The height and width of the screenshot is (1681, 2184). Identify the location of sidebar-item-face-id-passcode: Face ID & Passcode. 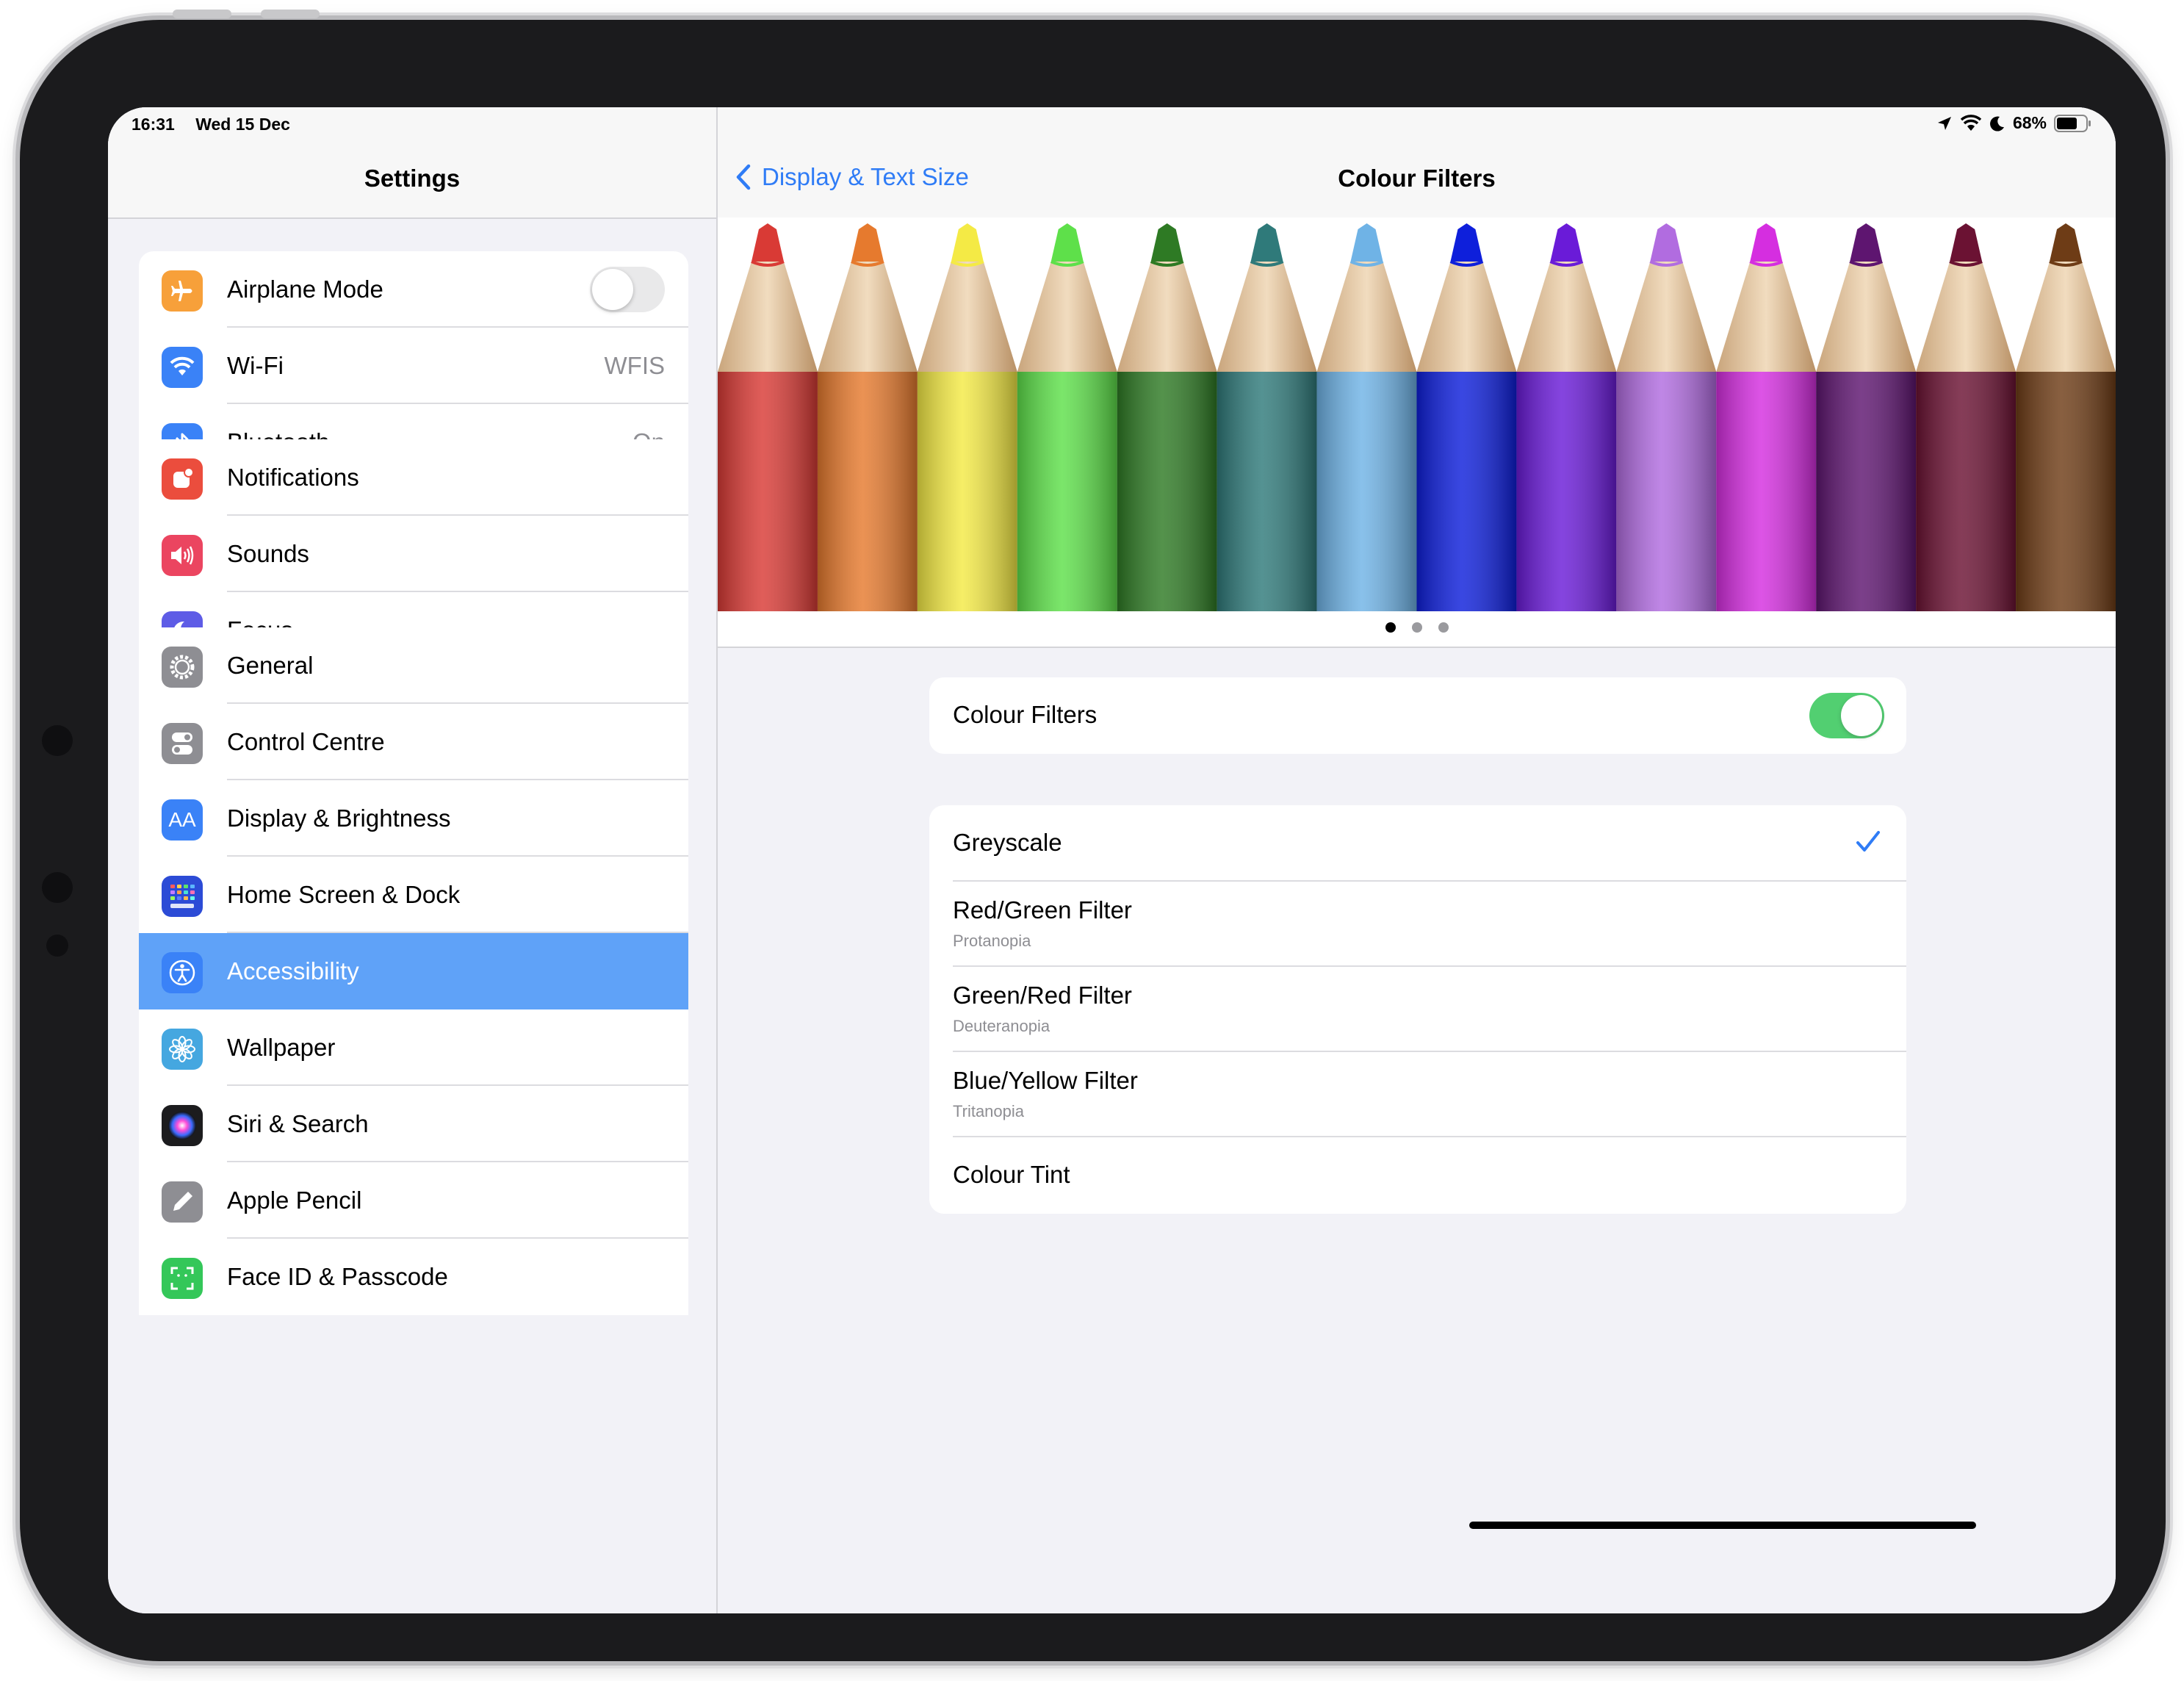
(413, 1277).